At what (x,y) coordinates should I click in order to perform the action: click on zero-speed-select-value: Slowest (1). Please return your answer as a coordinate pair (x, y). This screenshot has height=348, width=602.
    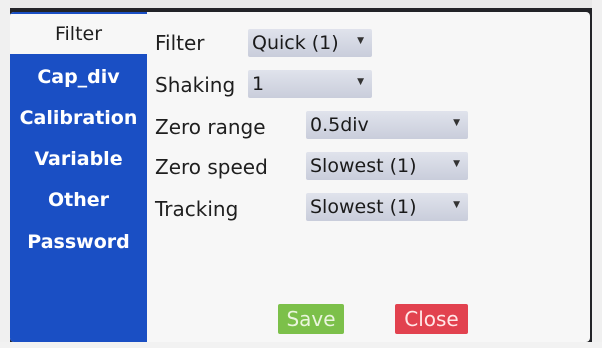
    Looking at the image, I should click on (363, 166).